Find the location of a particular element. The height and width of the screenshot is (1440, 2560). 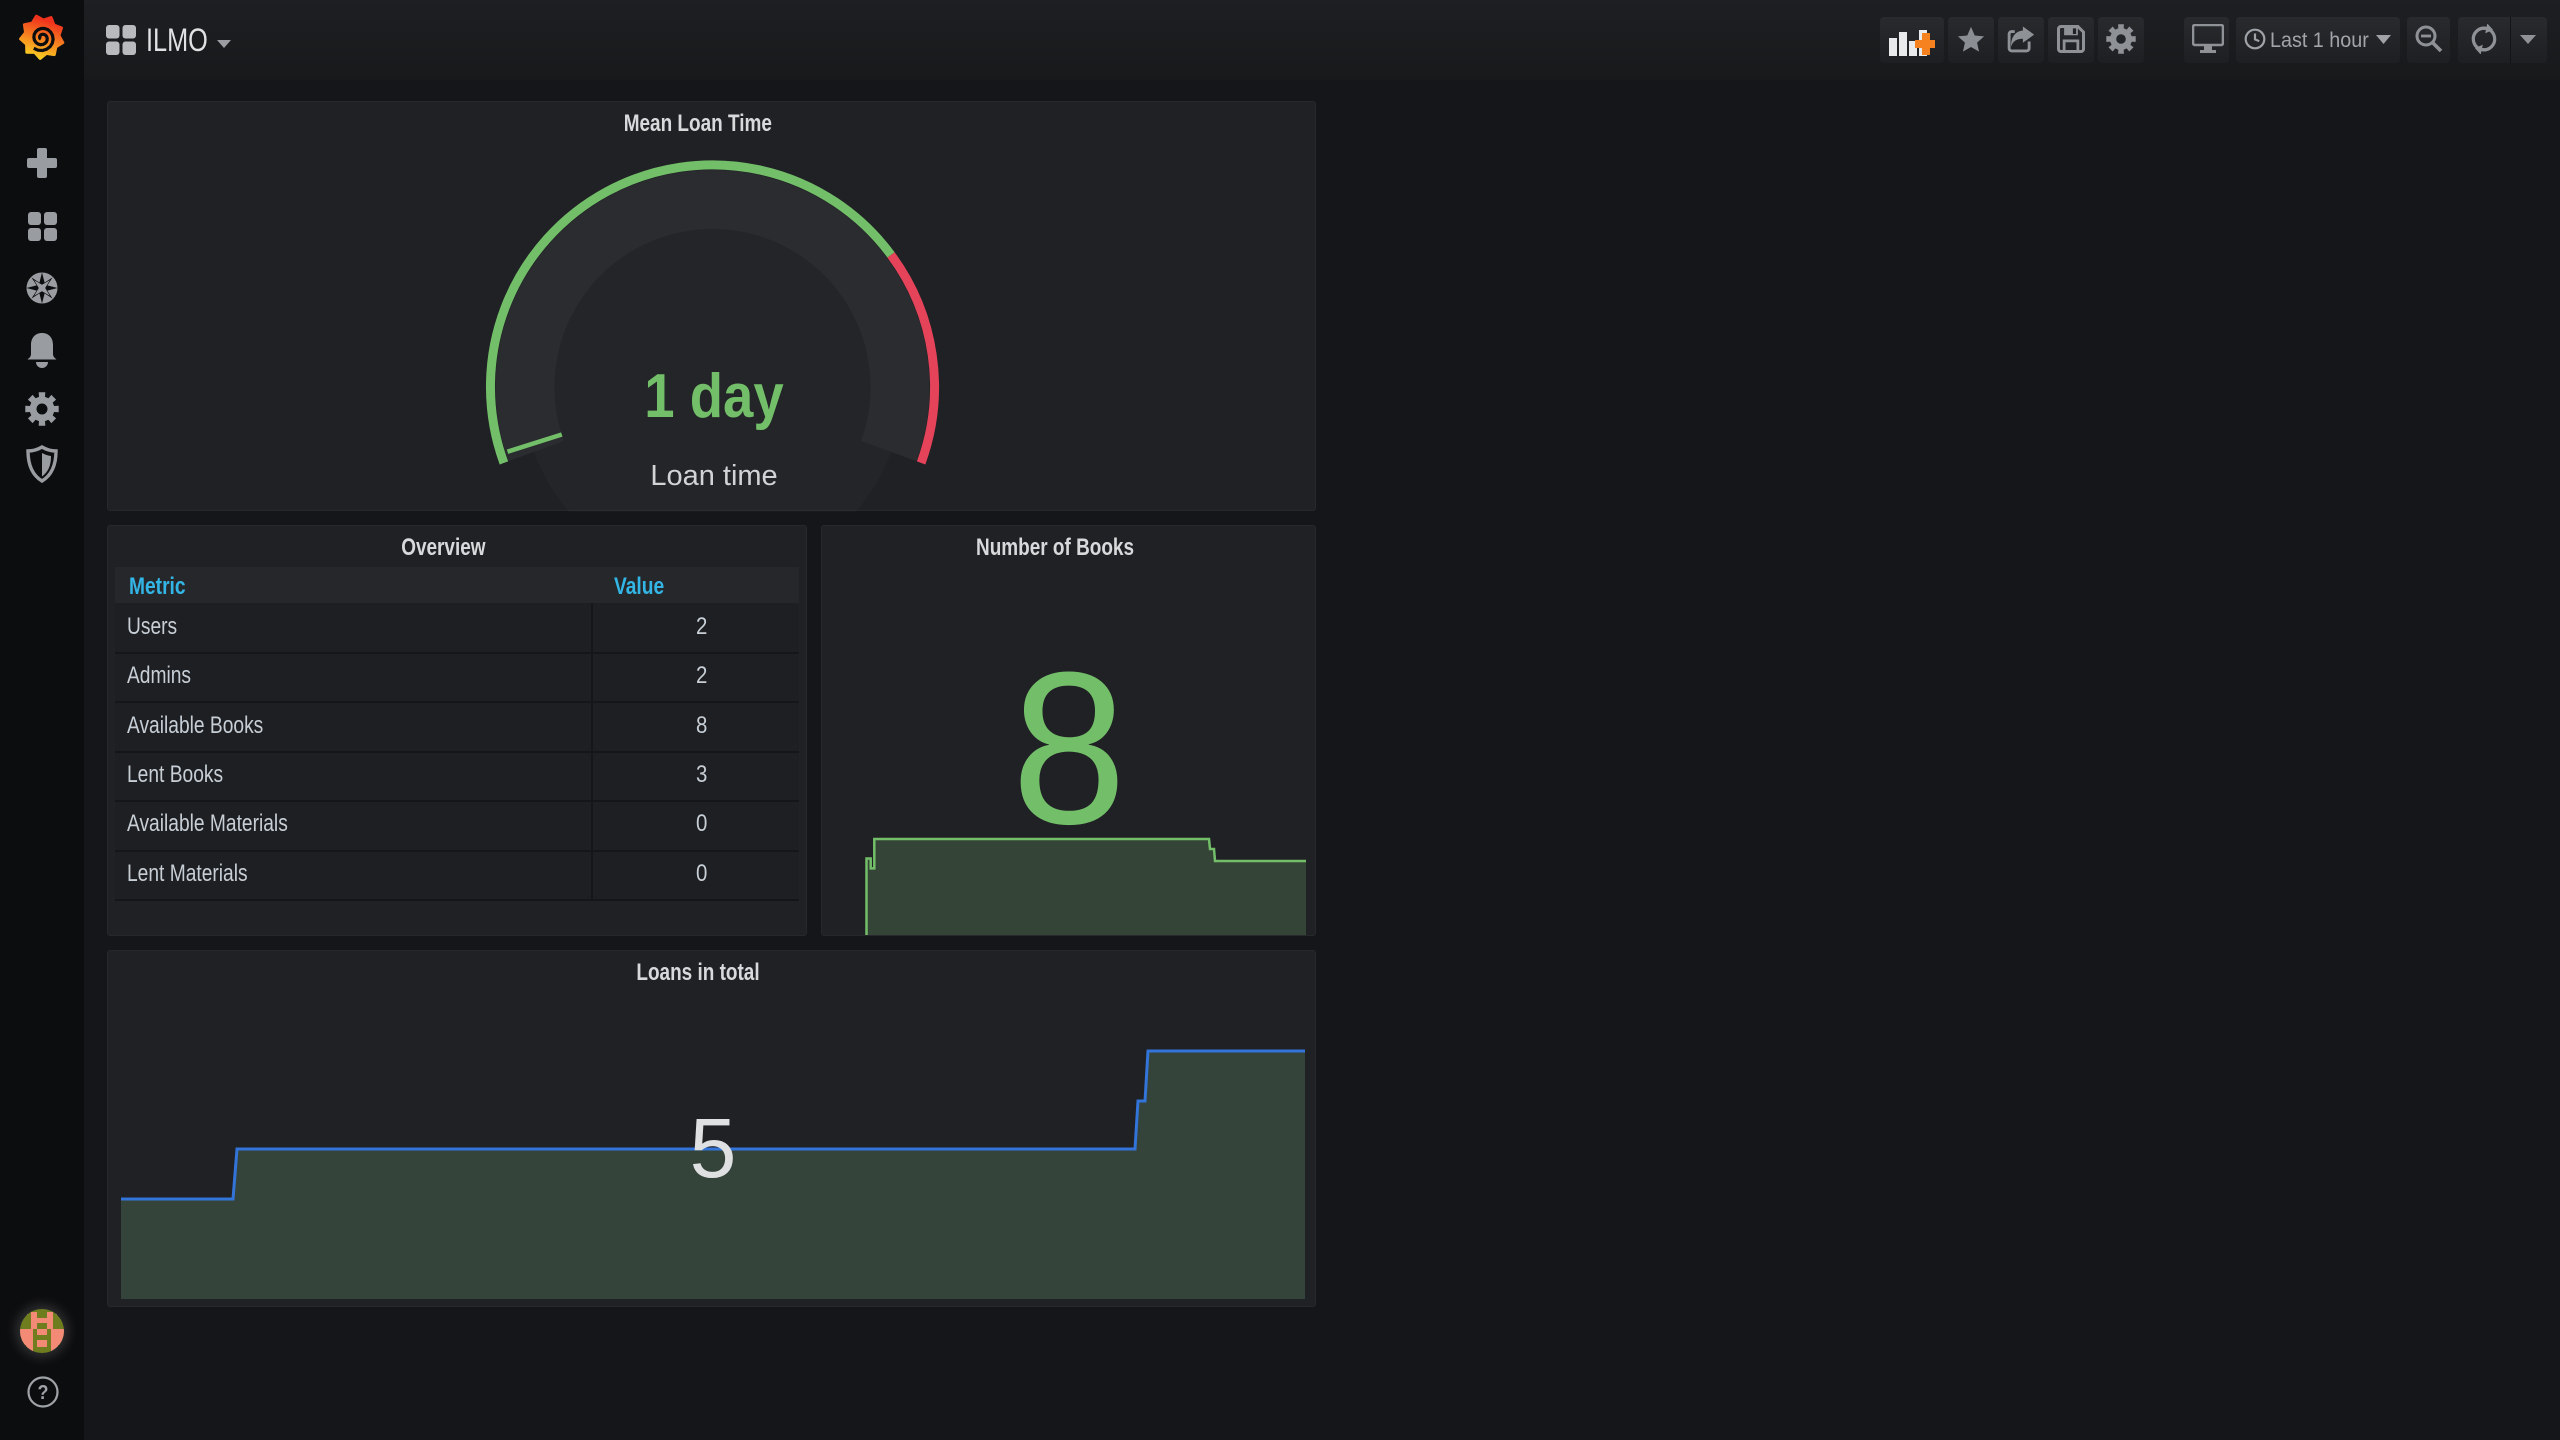

svg-text: 5 is located at coordinates (713, 1148).